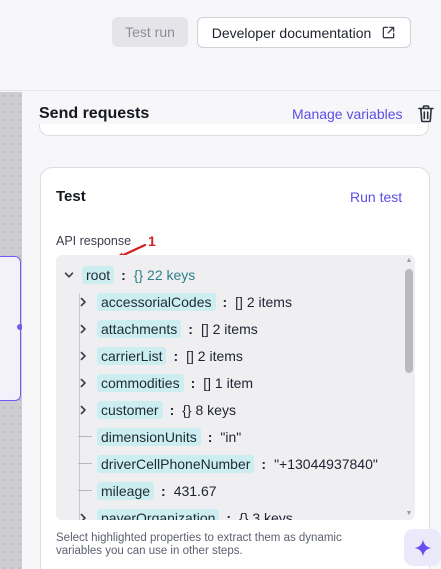 The image size is (441, 569). I want to click on tree-value: {} 3 keys, so click(266, 515).